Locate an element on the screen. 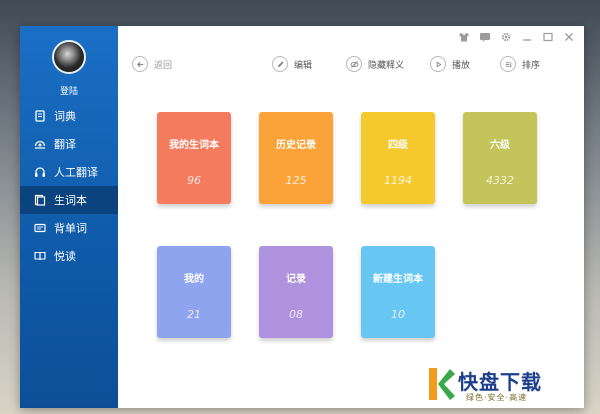 The image size is (600, 414). pencil-icon is located at coordinates (280, 64).